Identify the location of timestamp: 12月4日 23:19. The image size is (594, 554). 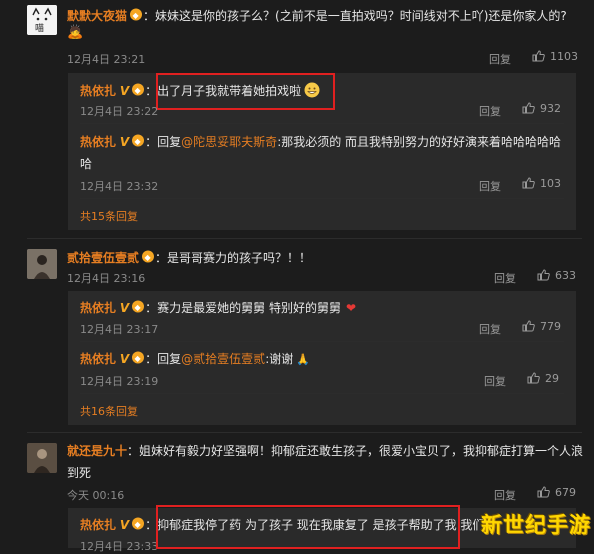
(119, 381).